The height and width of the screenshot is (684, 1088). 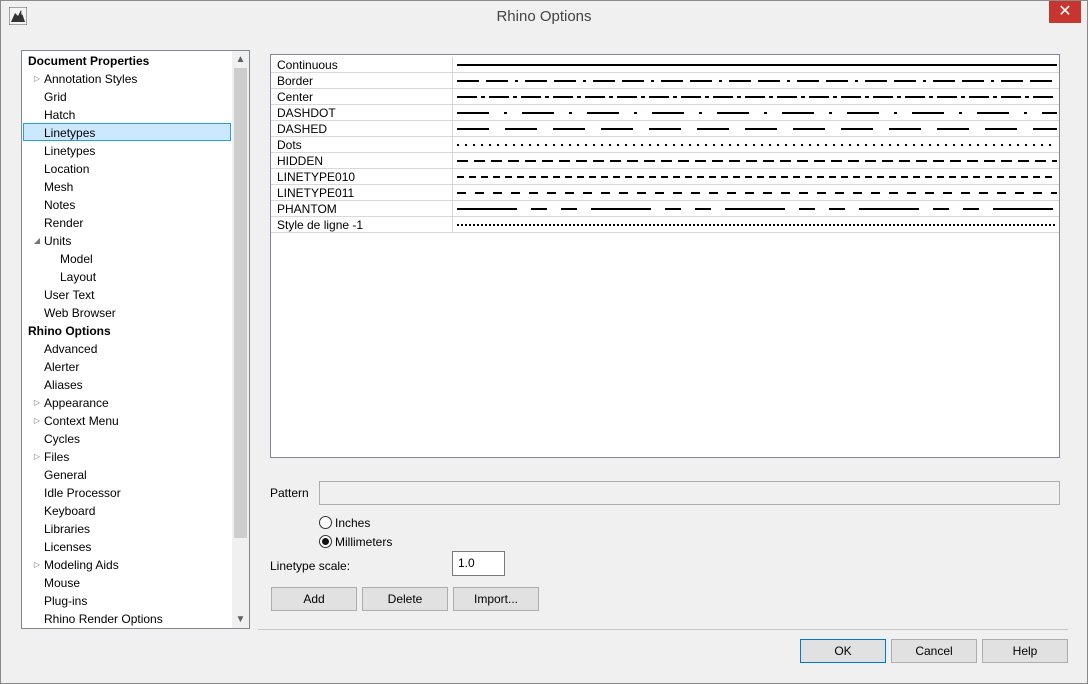 I want to click on tree-item: Layout, so click(x=126, y=277).